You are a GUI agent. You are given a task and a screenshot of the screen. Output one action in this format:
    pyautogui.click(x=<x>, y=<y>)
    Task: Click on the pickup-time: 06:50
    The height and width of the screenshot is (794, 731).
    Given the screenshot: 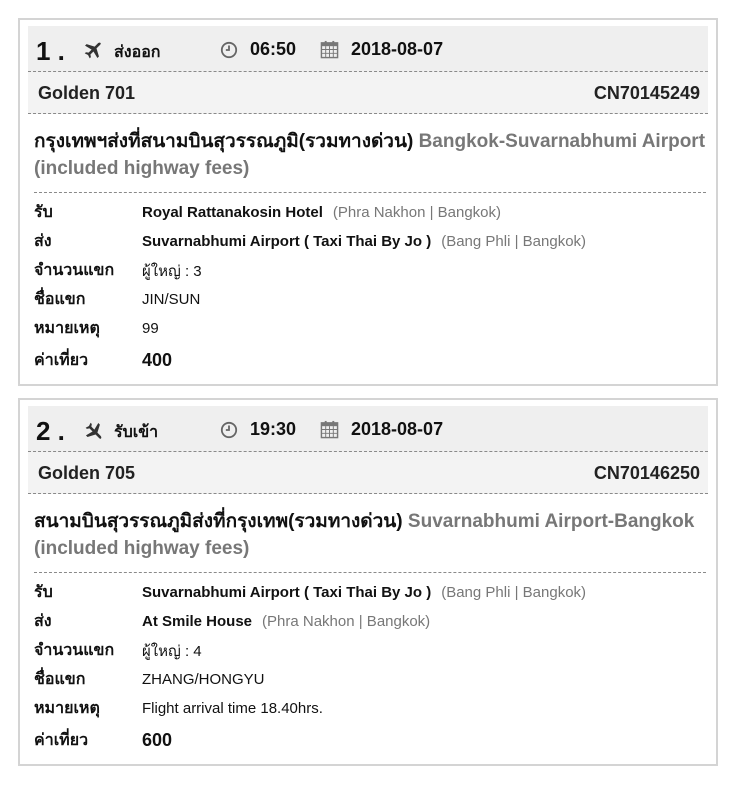 What is the action you would take?
    pyautogui.click(x=273, y=49)
    